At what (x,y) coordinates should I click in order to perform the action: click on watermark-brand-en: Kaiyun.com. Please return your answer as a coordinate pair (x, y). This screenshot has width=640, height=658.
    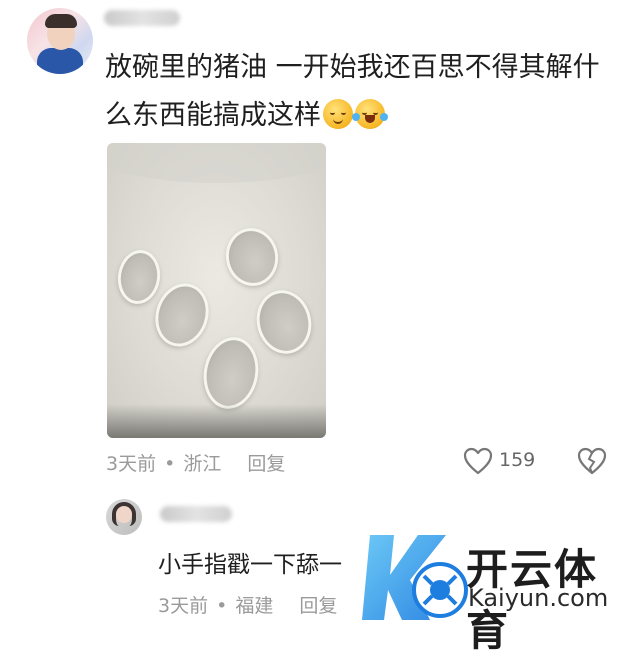
    Looking at the image, I should click on (538, 598).